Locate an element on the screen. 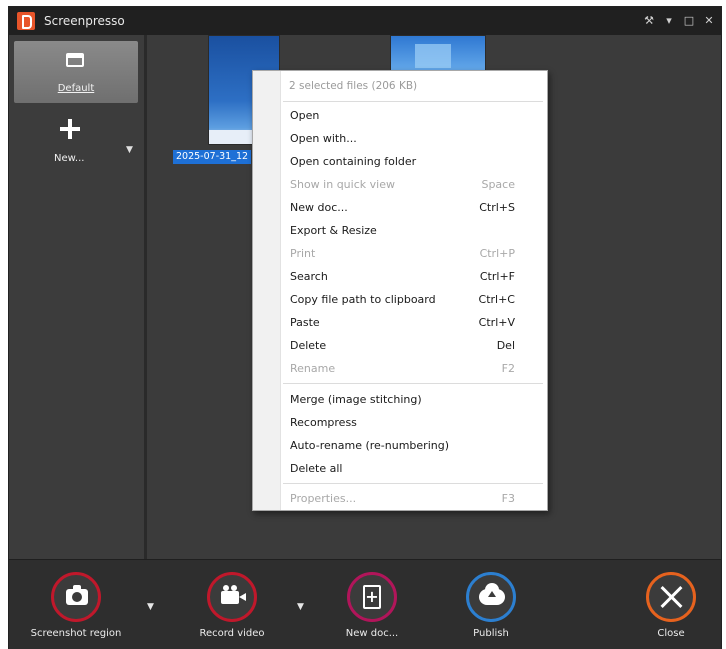 The image size is (726, 649). menu-item-shortcut: Ctrl+C is located at coordinates (496, 299).